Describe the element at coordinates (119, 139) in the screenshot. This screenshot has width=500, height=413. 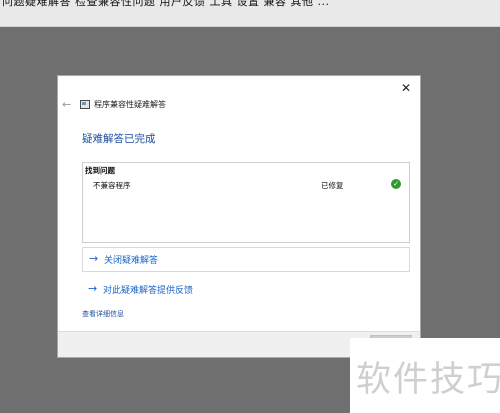
I see `page-heading: 疑难解答已完成` at that location.